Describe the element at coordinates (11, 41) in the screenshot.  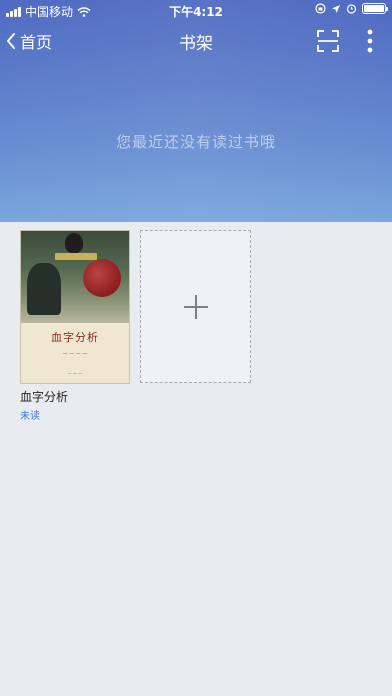
I see `chevron-left-icon` at that location.